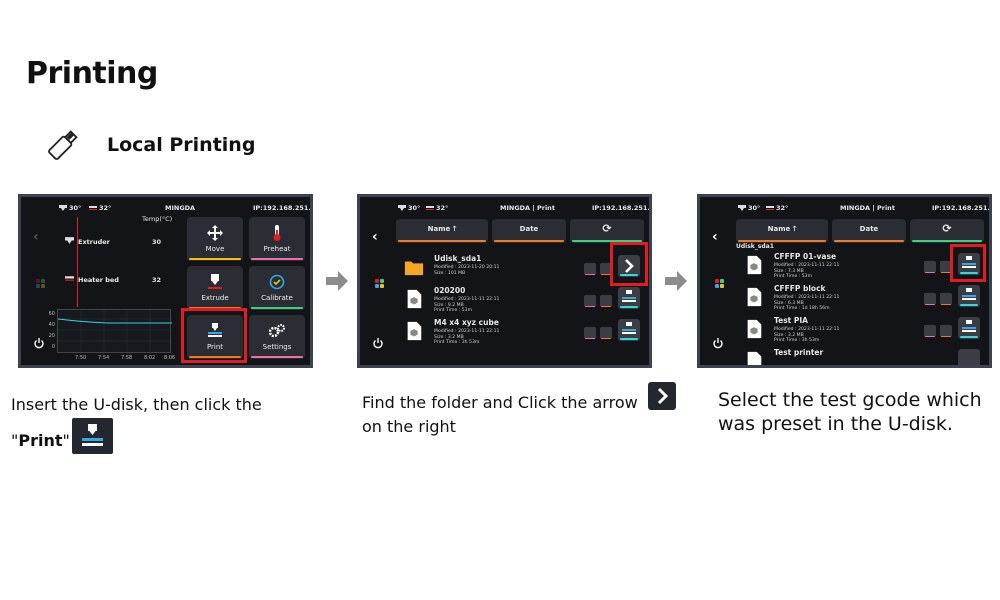 The width and height of the screenshot is (1000, 600). I want to click on gears-icon, so click(276, 331).